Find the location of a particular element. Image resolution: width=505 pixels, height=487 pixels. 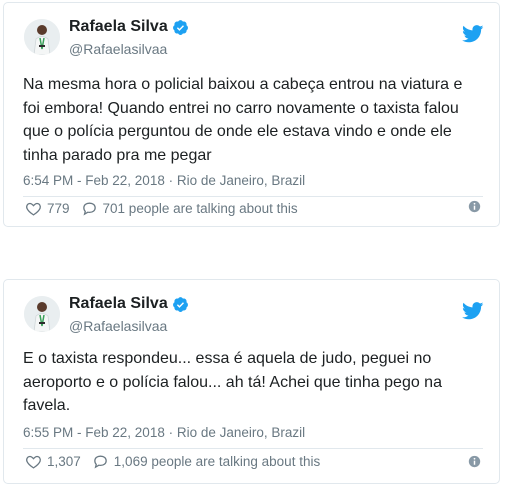

conversation-link: 701 people are talking about this is located at coordinates (189, 208).